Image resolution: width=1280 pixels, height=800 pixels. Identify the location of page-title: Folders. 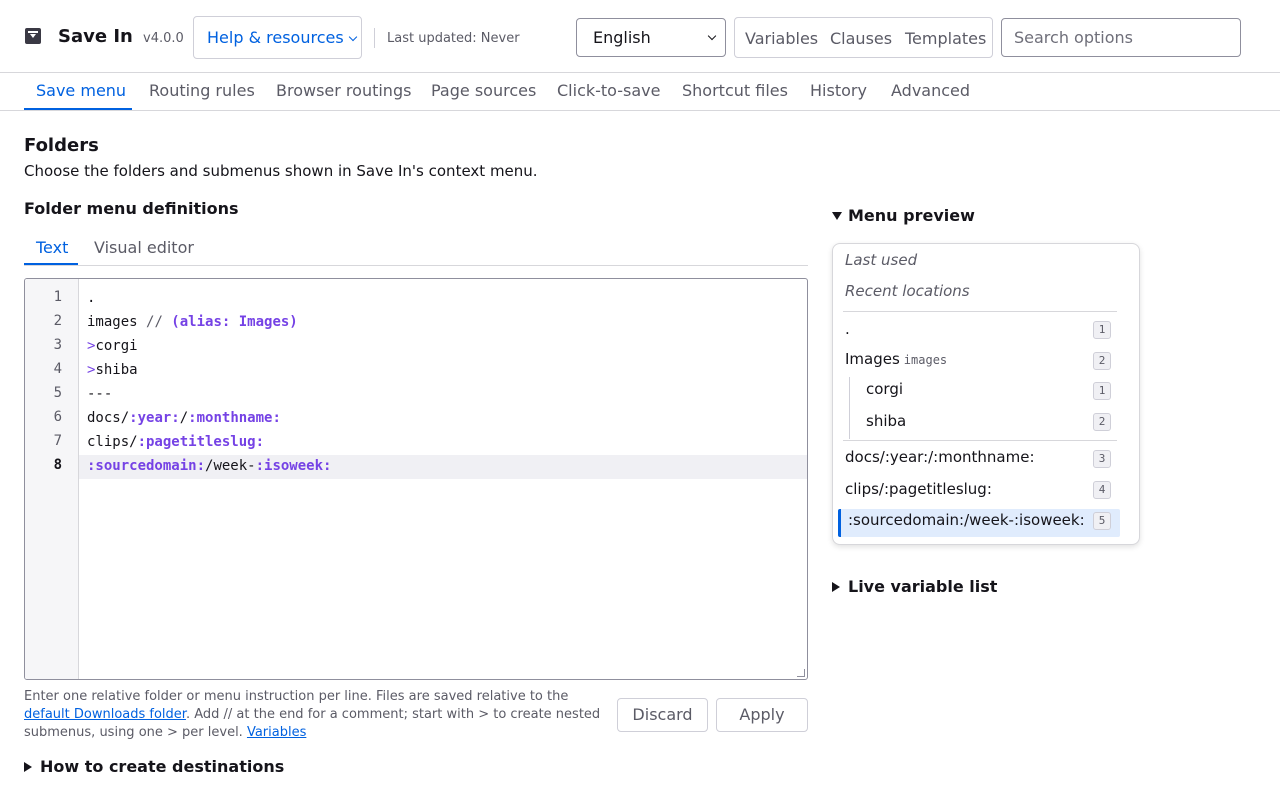
(61, 145).